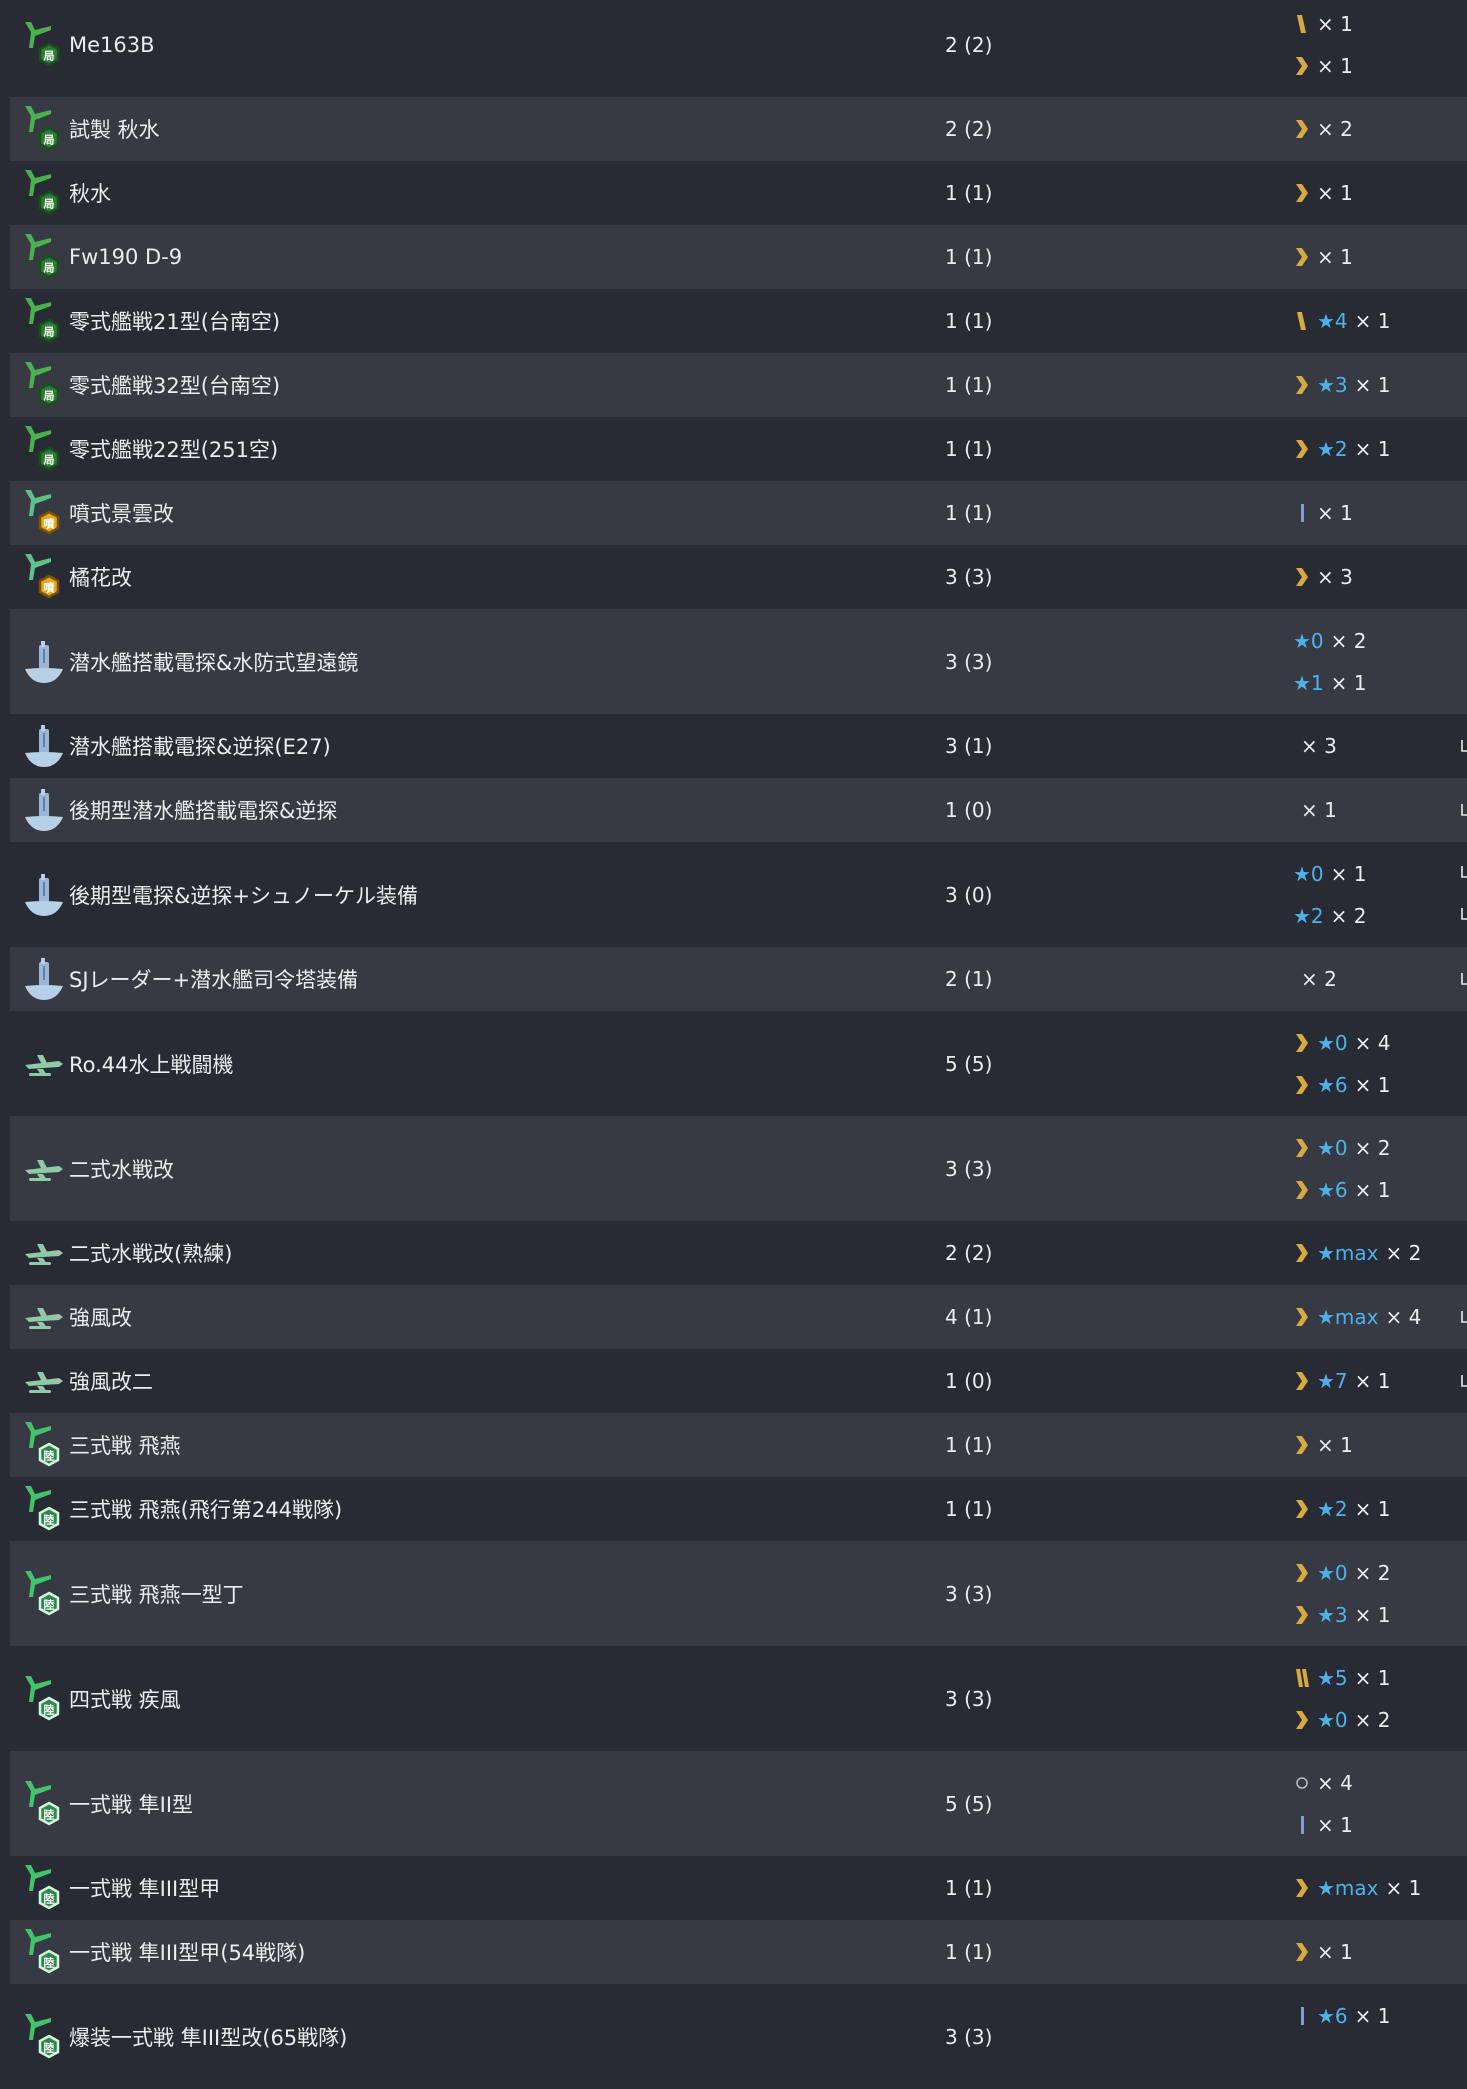 The image size is (1467, 2089). I want to click on submarine-radar-icon, so click(44, 810).